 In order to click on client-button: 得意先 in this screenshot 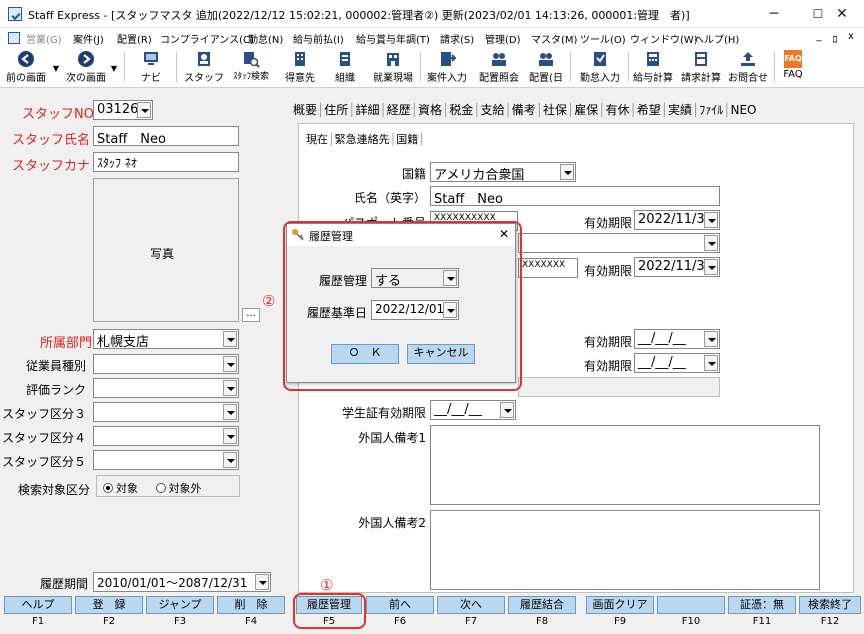, I will do `click(300, 68)`.